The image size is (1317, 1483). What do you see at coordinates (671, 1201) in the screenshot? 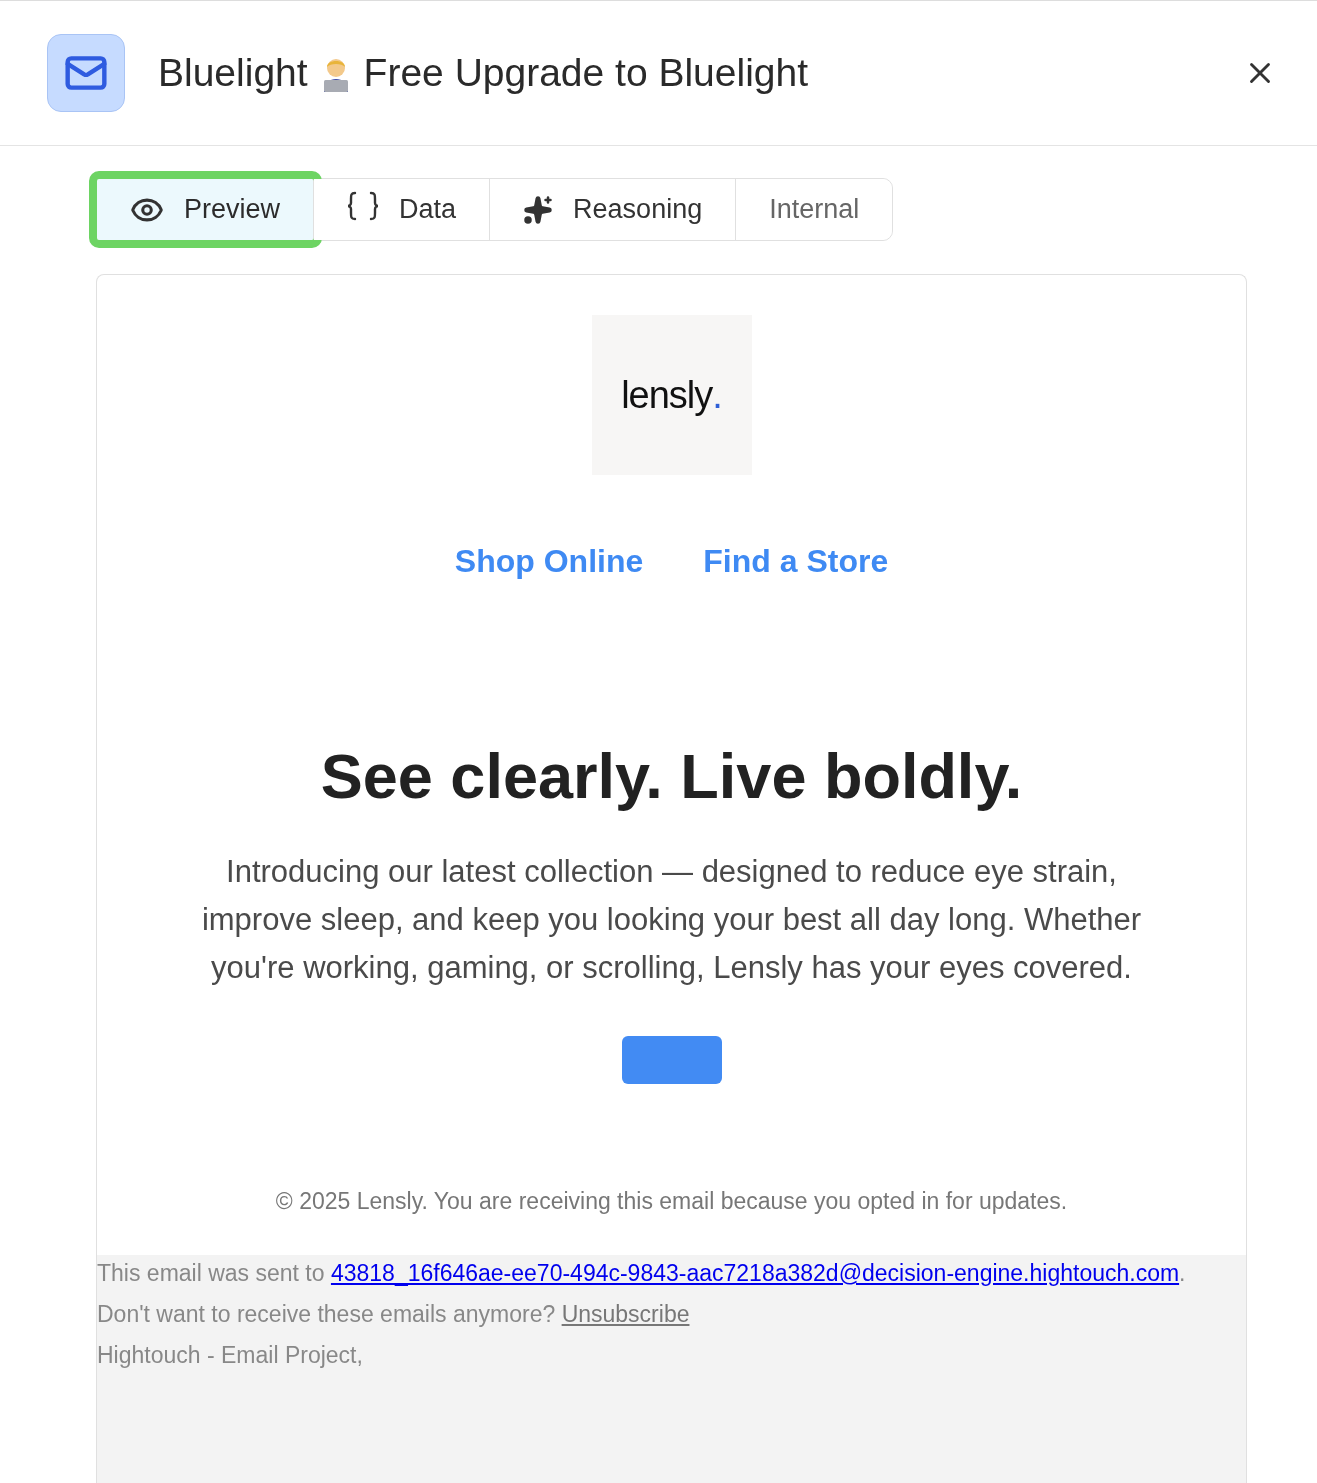
I see `copyright-note: © 2025 Lensly. You are receiving this email because you opted in for updates.` at bounding box center [671, 1201].